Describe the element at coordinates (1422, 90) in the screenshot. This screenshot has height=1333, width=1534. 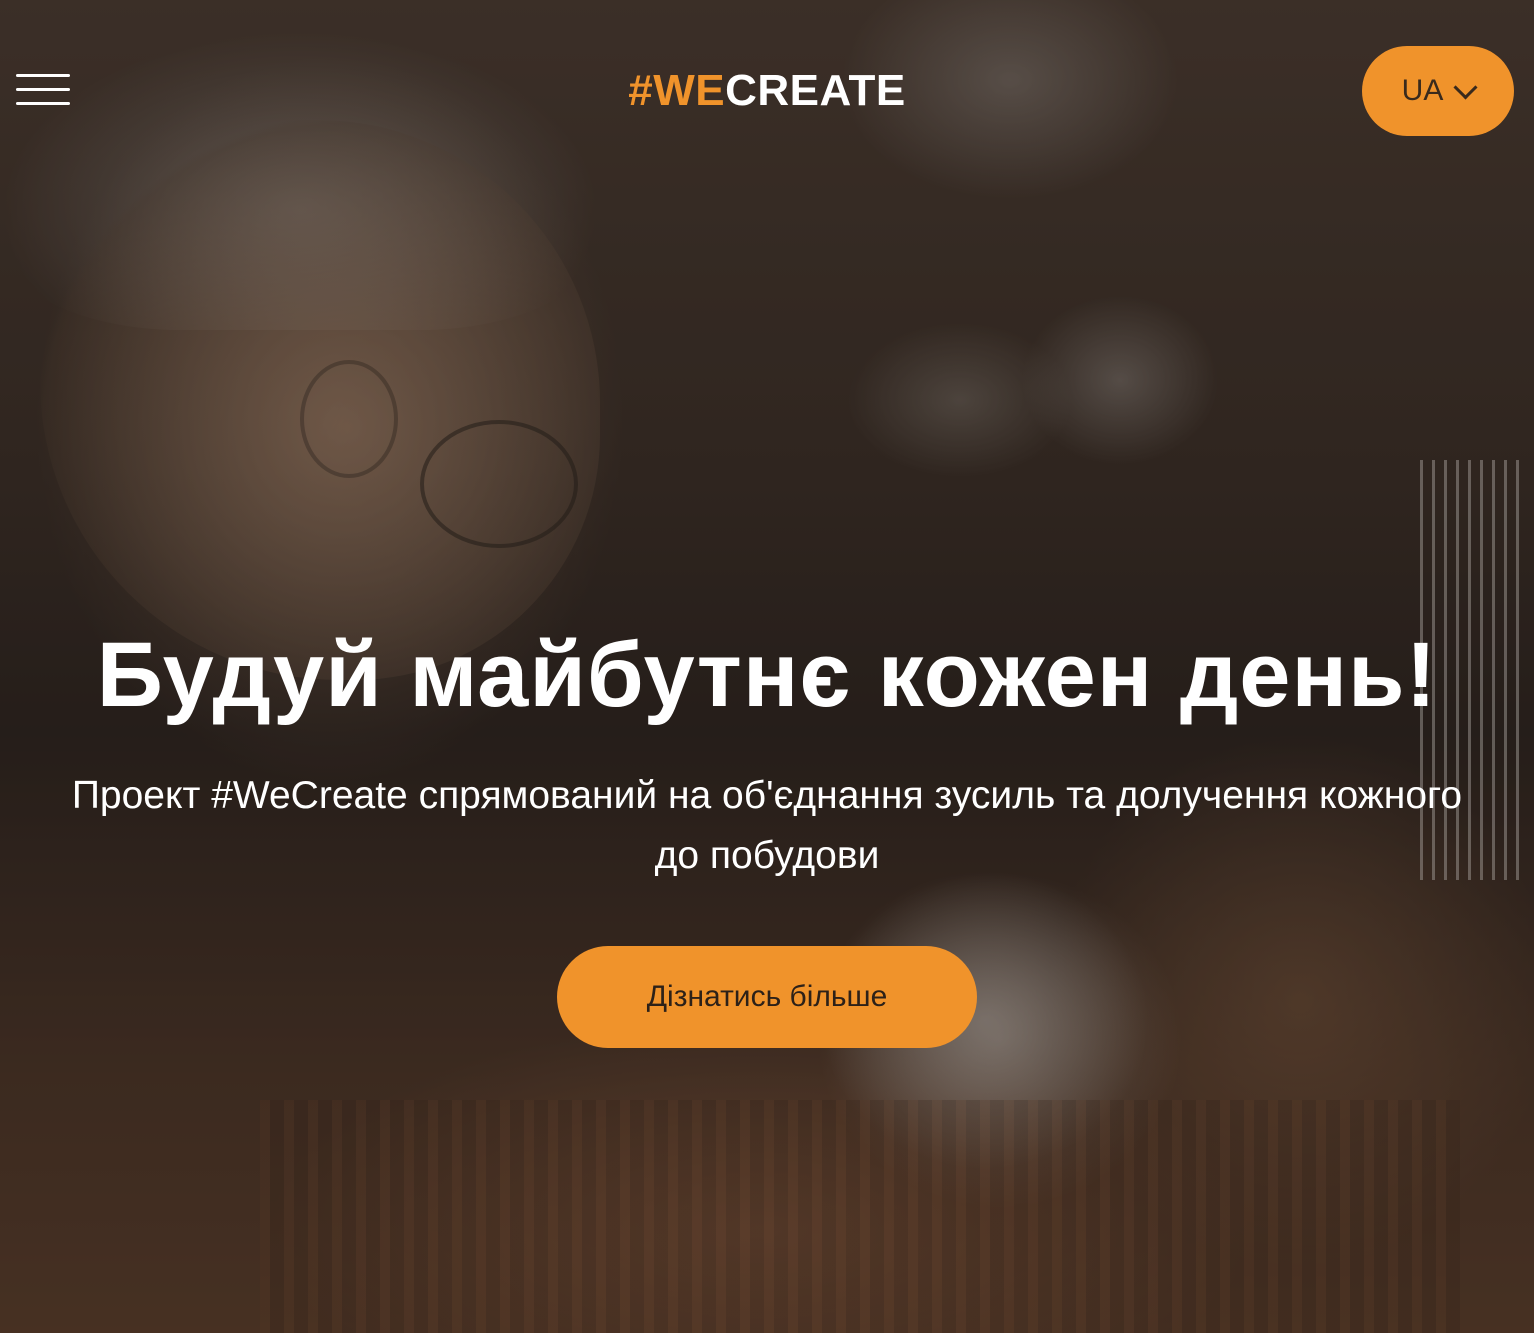
I see `language-label: UA` at that location.